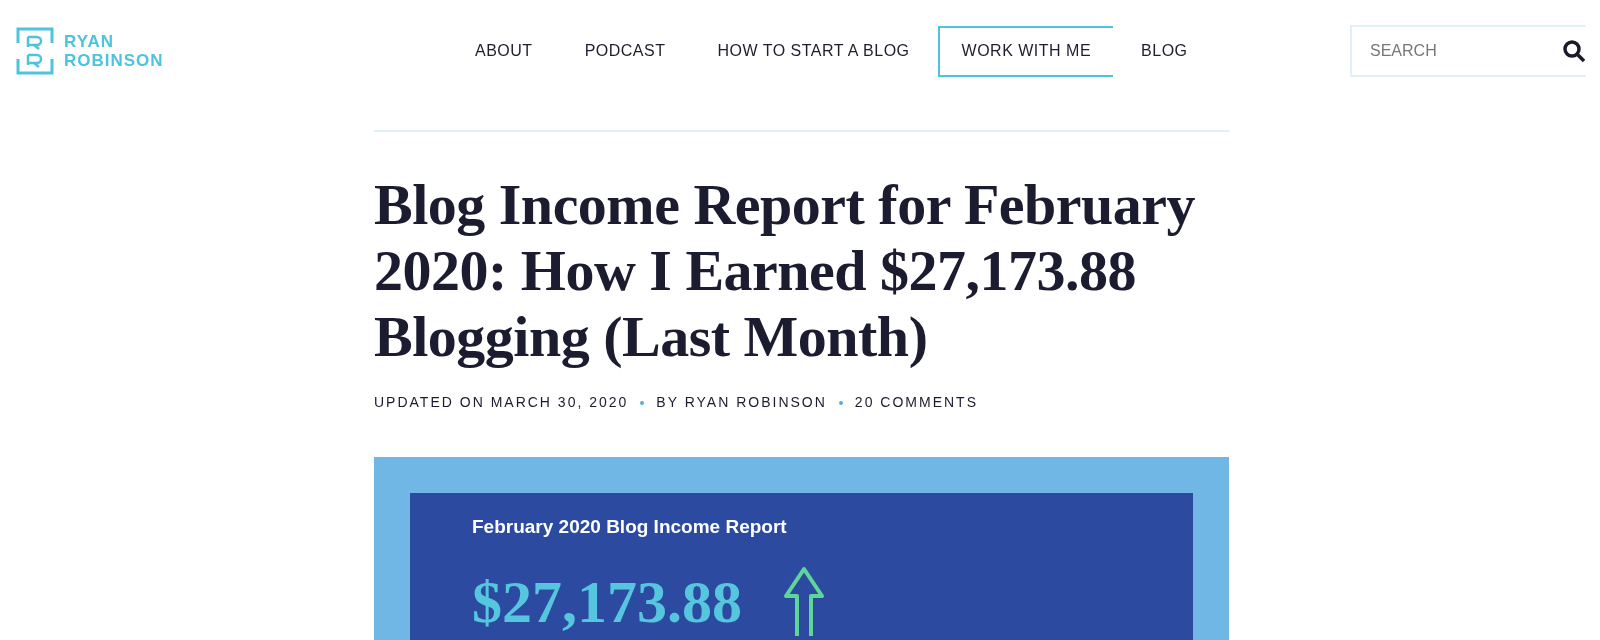 This screenshot has height=640, width=1600. I want to click on image-amount: $27,173.88, so click(607, 601).